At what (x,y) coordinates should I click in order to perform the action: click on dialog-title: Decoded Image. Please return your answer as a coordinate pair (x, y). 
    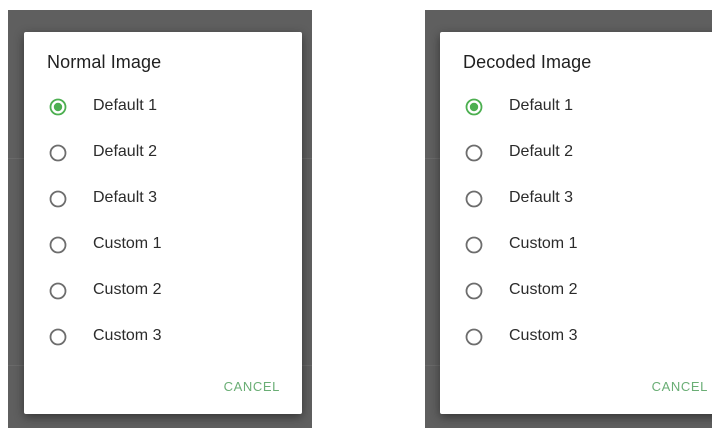
    Looking at the image, I should click on (527, 62).